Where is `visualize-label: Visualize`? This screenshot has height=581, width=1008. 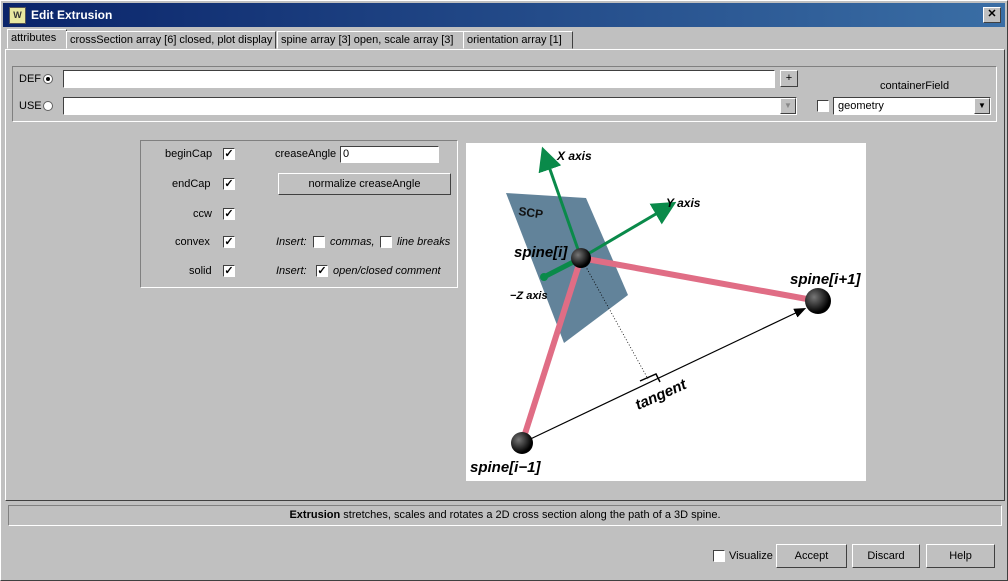
visualize-label: Visualize is located at coordinates (751, 556).